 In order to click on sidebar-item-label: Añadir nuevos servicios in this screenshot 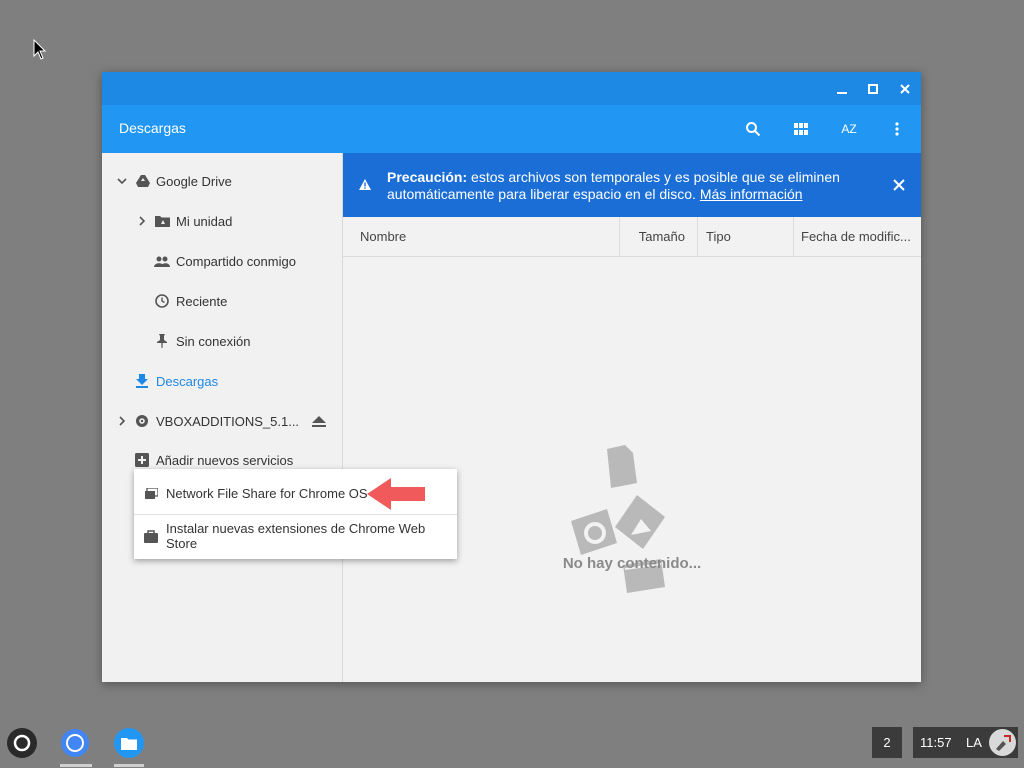, I will do `click(225, 460)`.